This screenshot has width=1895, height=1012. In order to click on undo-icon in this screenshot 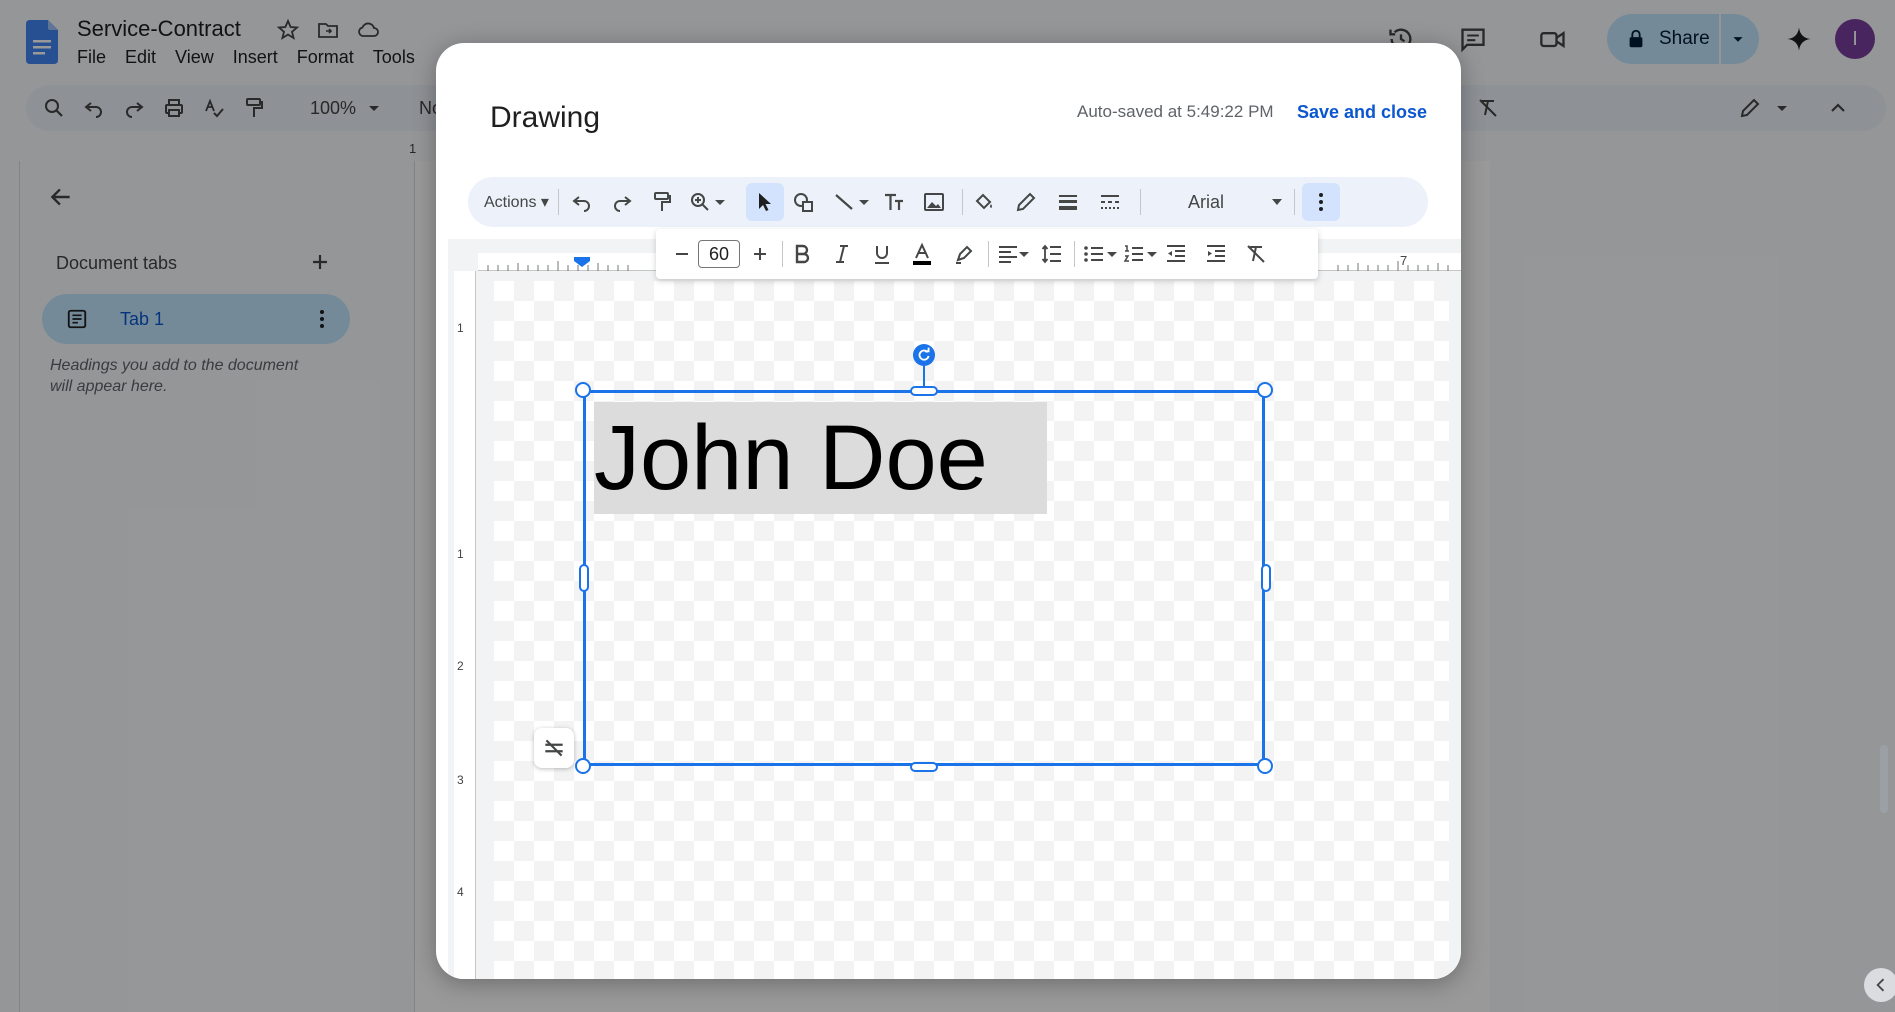, I will do `click(582, 202)`.